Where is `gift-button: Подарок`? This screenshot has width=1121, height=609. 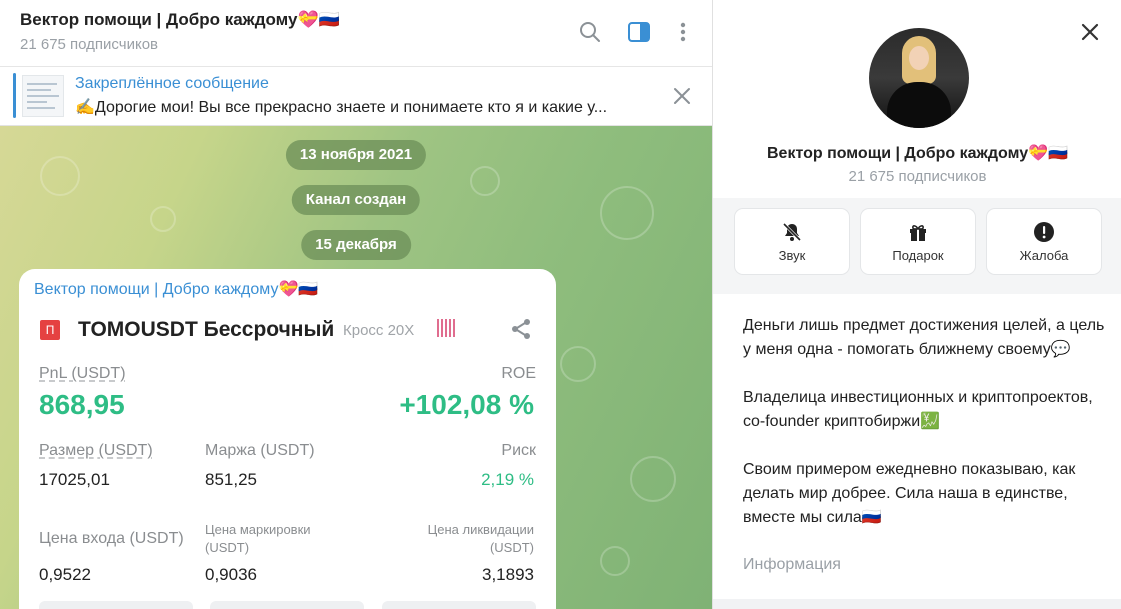 gift-button: Подарок is located at coordinates (918, 241).